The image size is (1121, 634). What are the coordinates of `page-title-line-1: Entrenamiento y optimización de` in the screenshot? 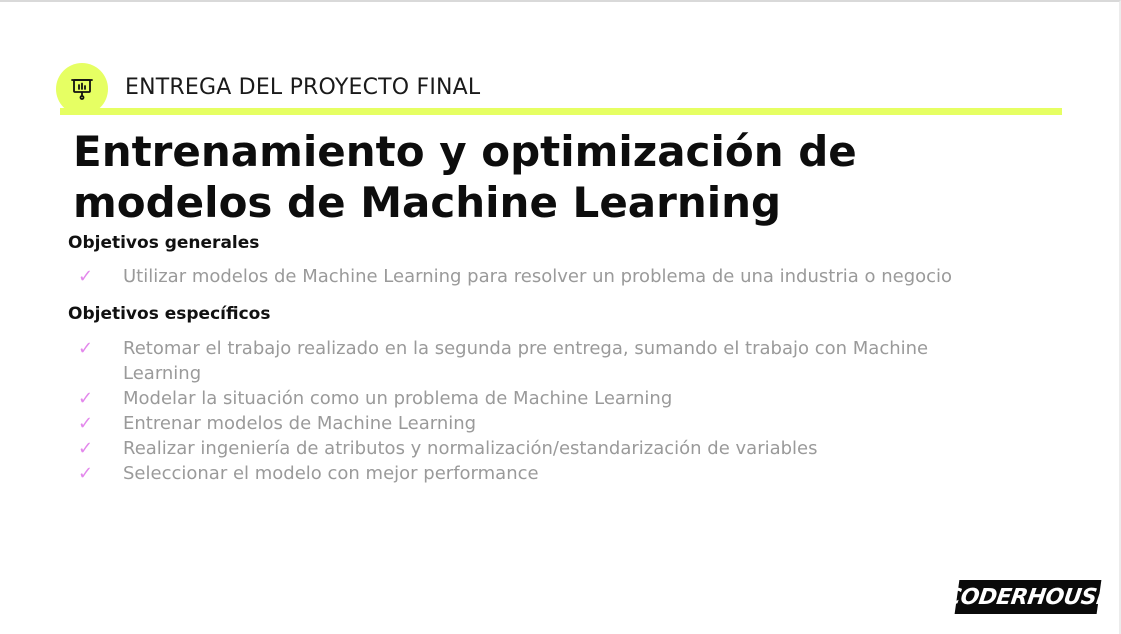 It's located at (465, 151).